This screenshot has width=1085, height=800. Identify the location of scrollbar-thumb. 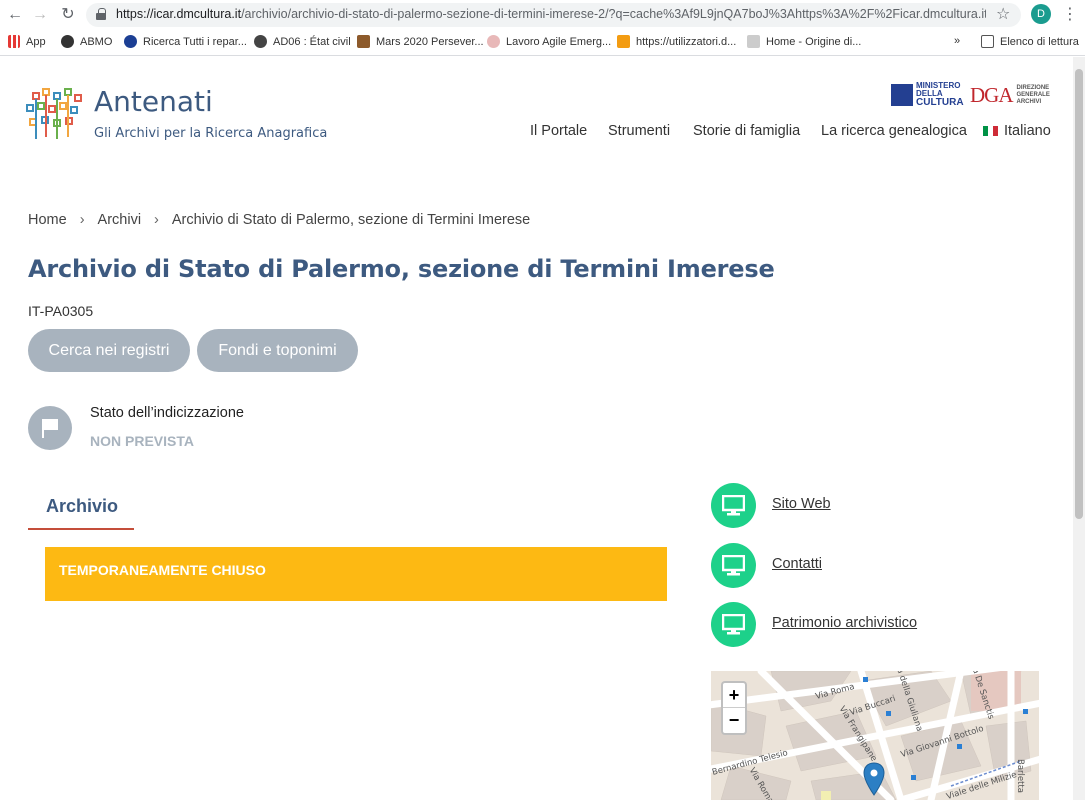
(1079, 294).